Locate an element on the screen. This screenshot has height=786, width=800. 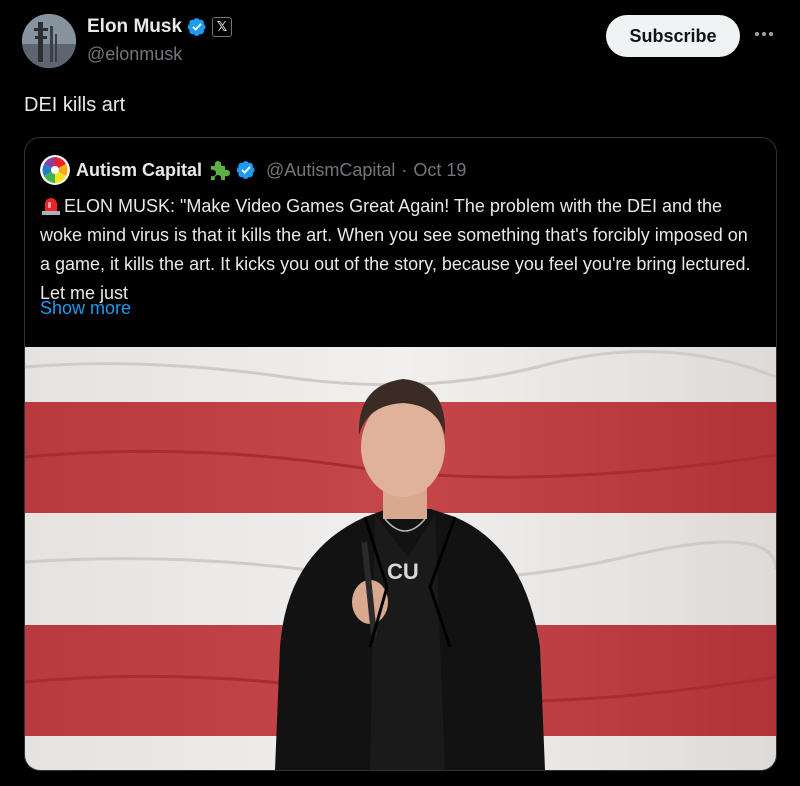
author-name-row: Elon Musk 𝕏 is located at coordinates (160, 27).